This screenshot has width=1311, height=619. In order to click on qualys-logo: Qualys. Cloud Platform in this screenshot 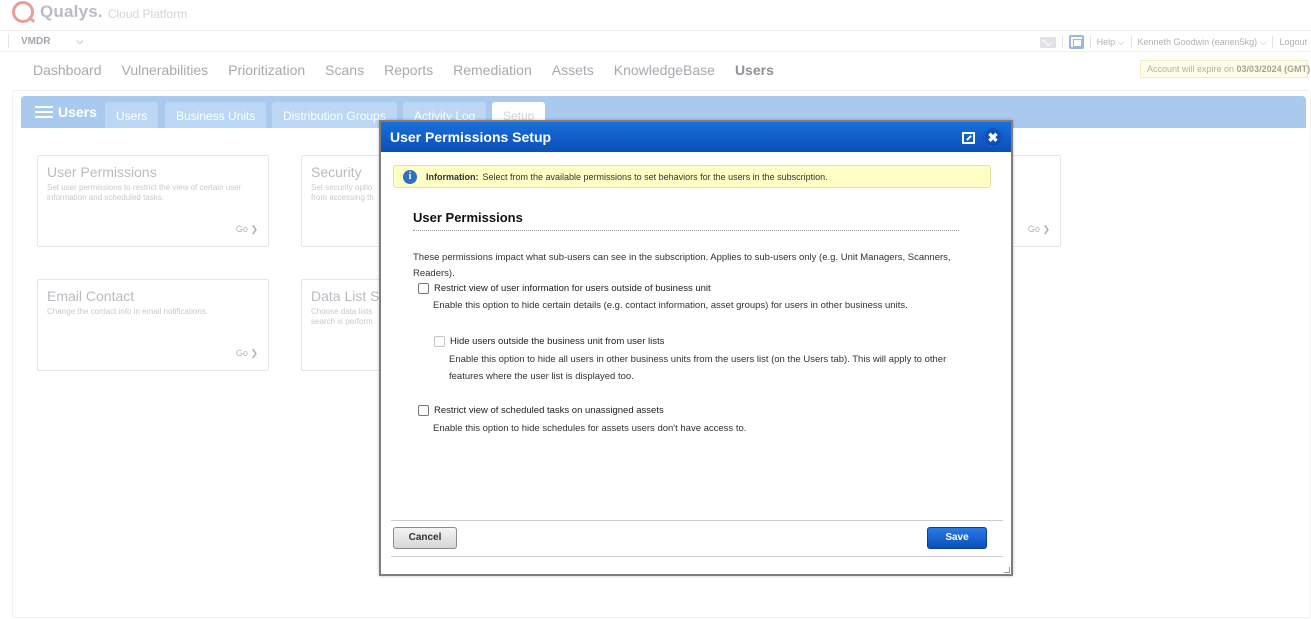, I will do `click(99, 12)`.